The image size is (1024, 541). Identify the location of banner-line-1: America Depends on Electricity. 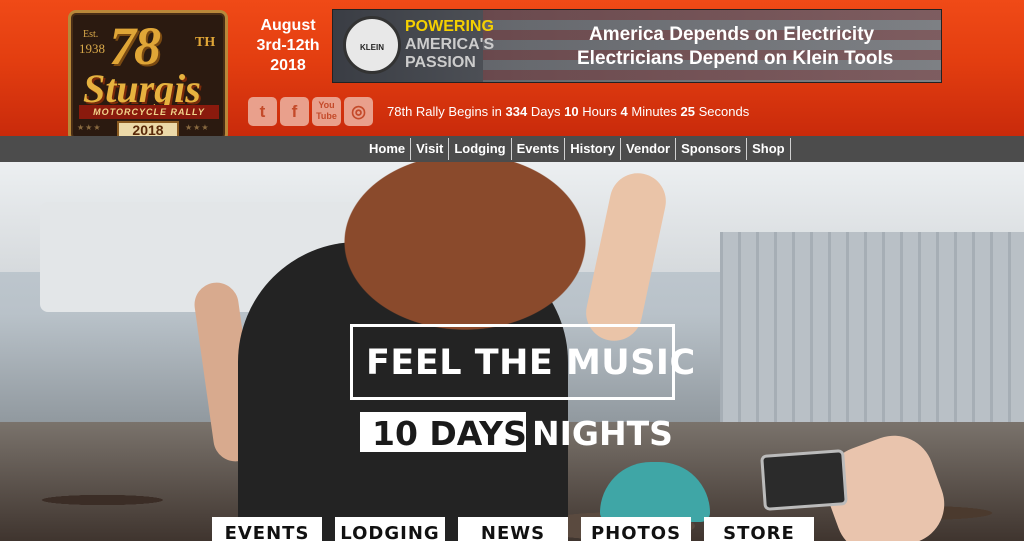
(732, 34).